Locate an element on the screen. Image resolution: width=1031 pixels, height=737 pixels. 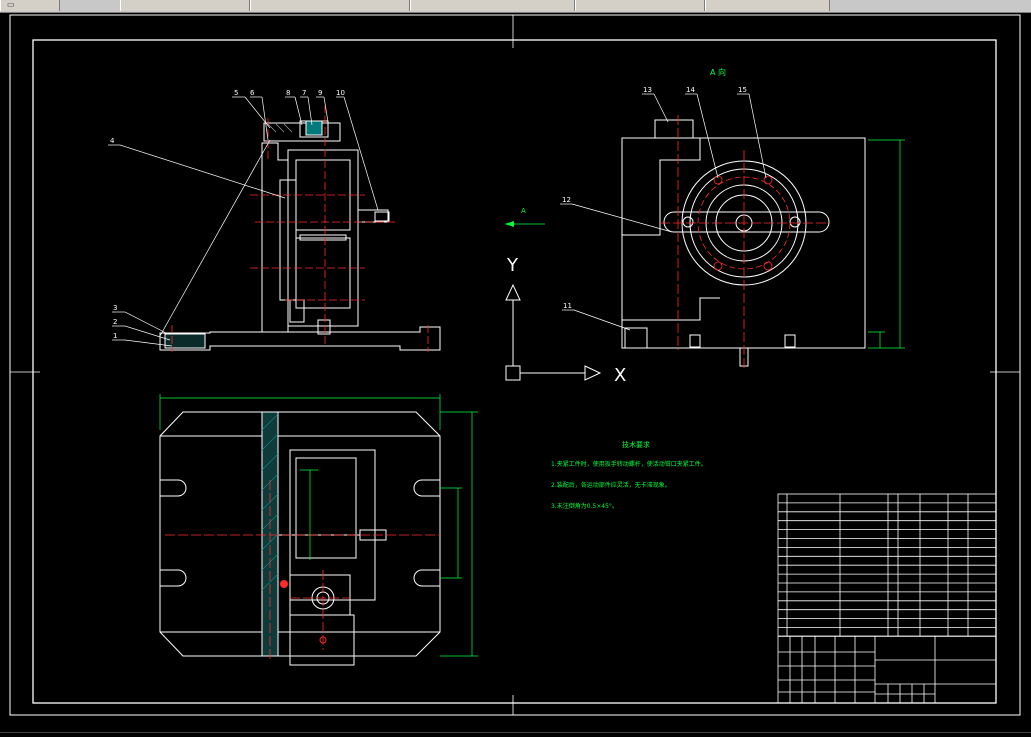
part-label: 1 is located at coordinates (115, 336).